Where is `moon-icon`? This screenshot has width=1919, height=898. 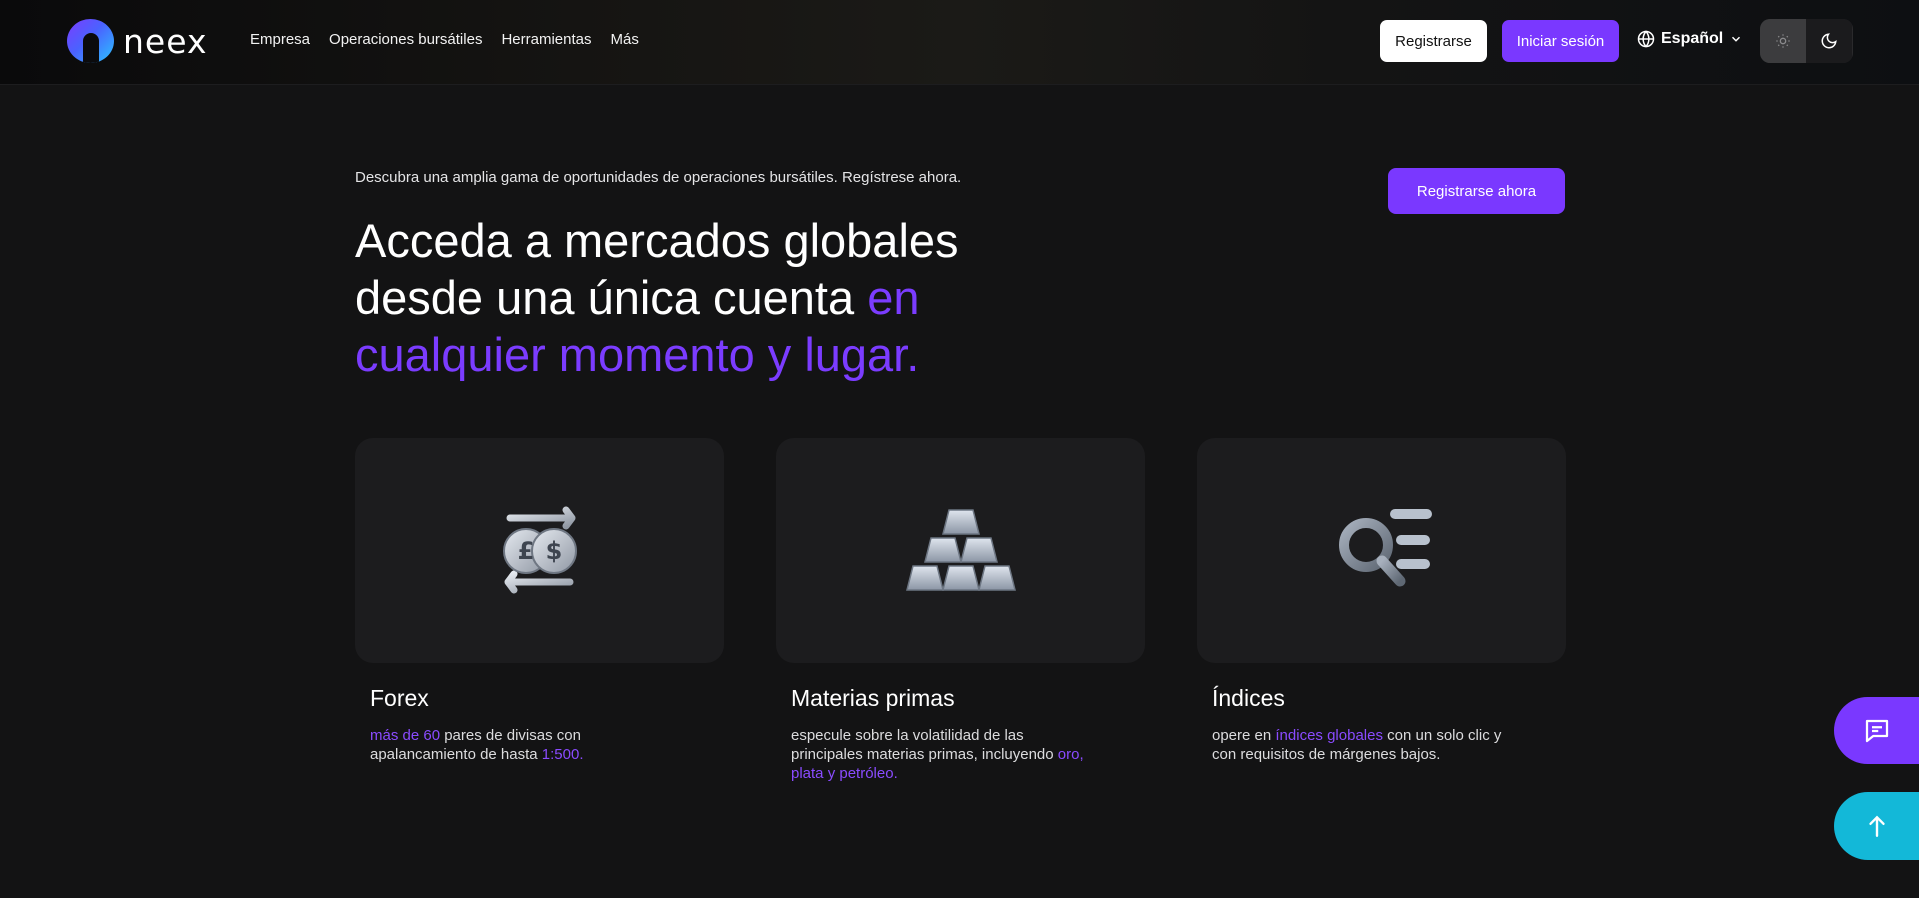
moon-icon is located at coordinates (1829, 41).